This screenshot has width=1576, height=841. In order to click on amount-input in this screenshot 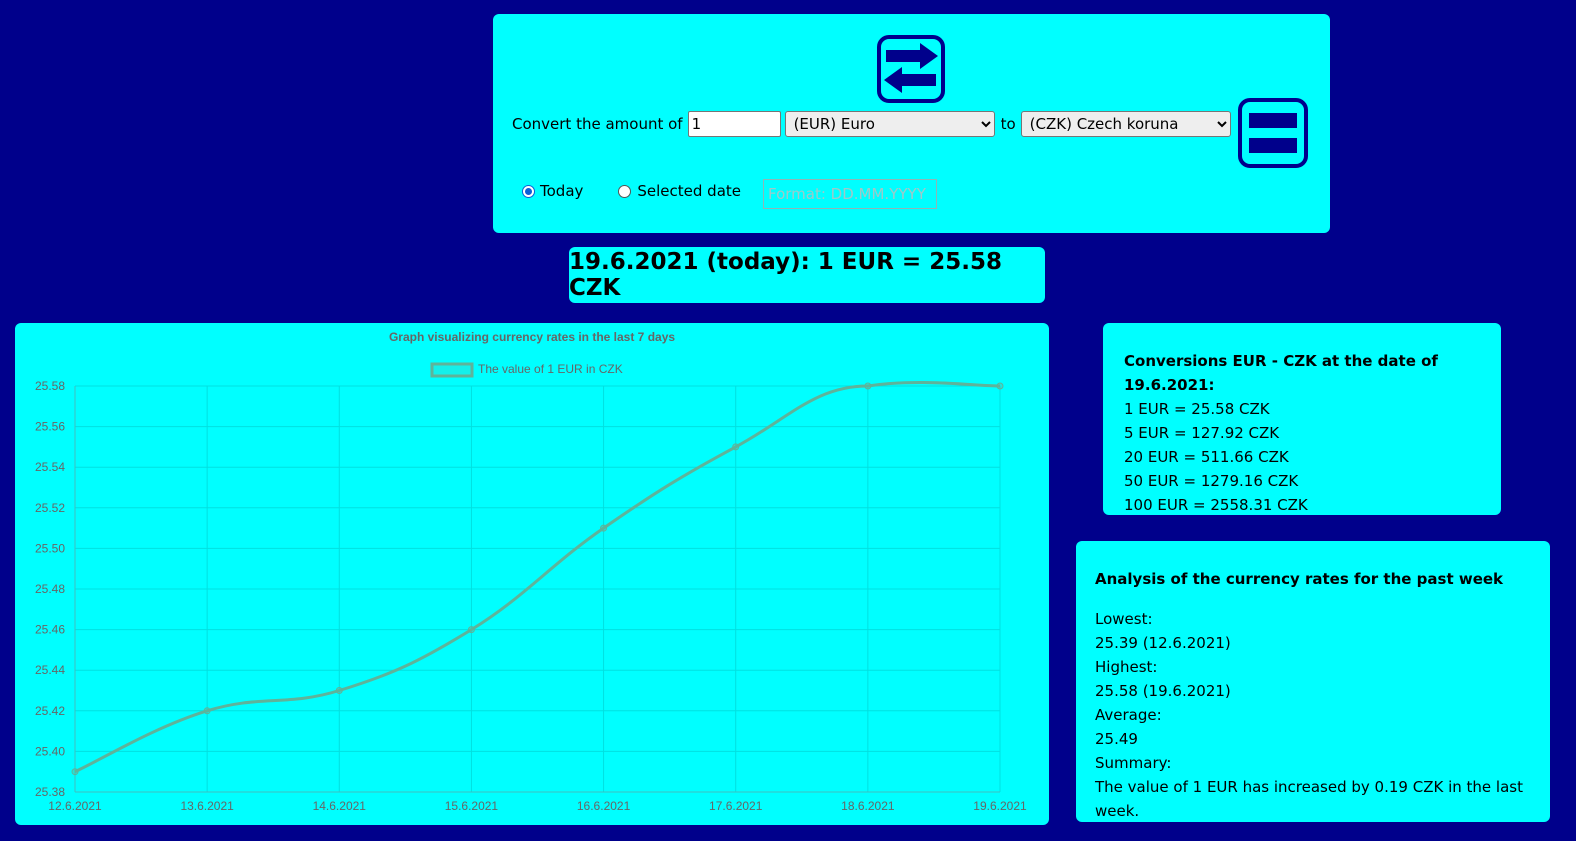, I will do `click(734, 124)`.